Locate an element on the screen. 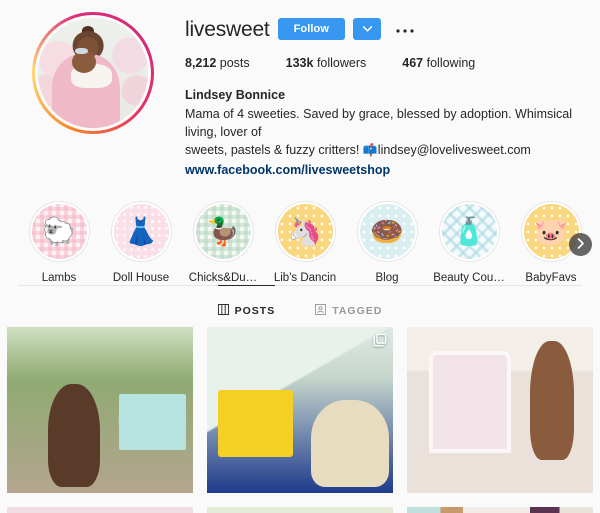 The width and height of the screenshot is (600, 513). highlight-cover: 👗 is located at coordinates (141, 232).